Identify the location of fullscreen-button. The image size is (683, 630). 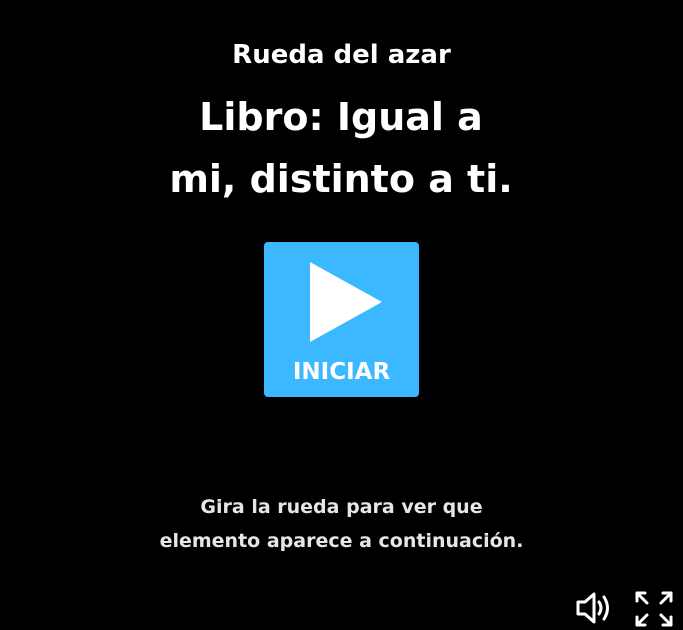
(654, 609).